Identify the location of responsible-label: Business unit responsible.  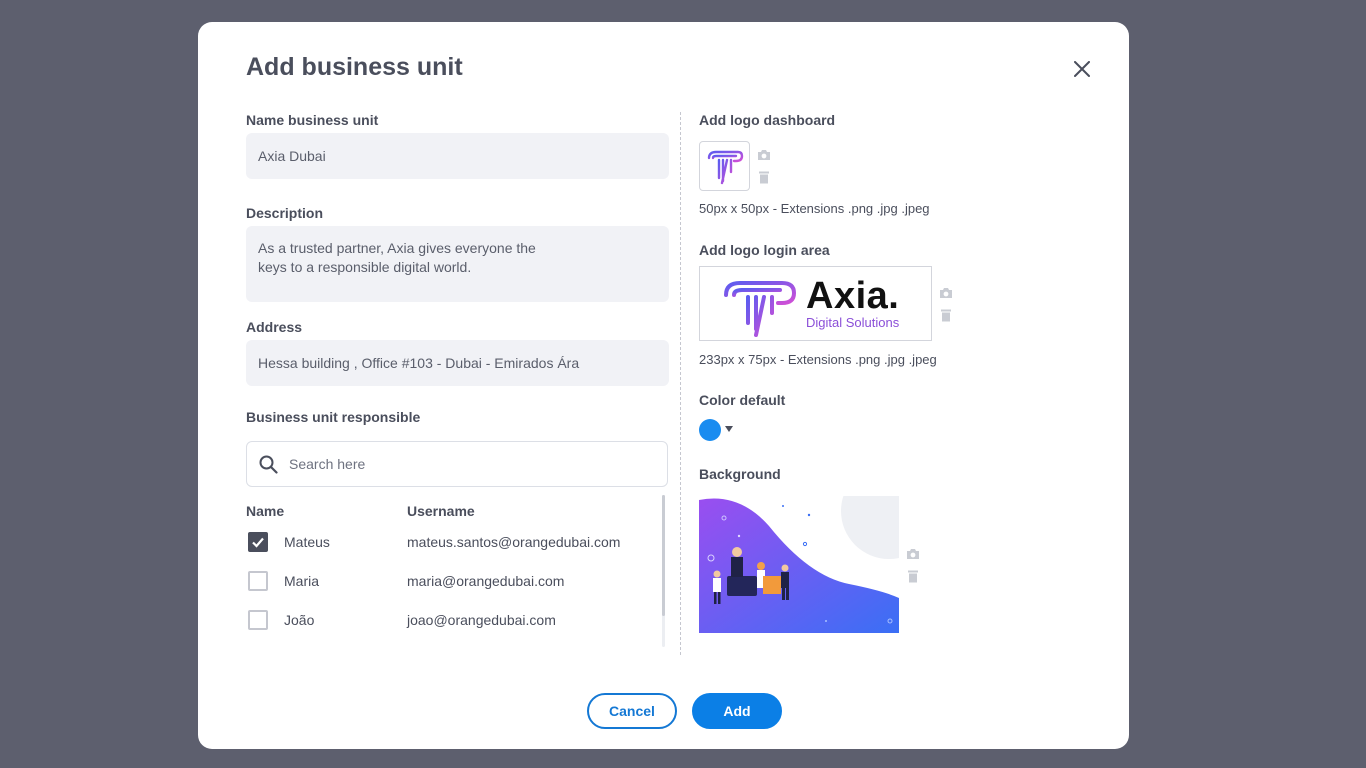
(333, 417).